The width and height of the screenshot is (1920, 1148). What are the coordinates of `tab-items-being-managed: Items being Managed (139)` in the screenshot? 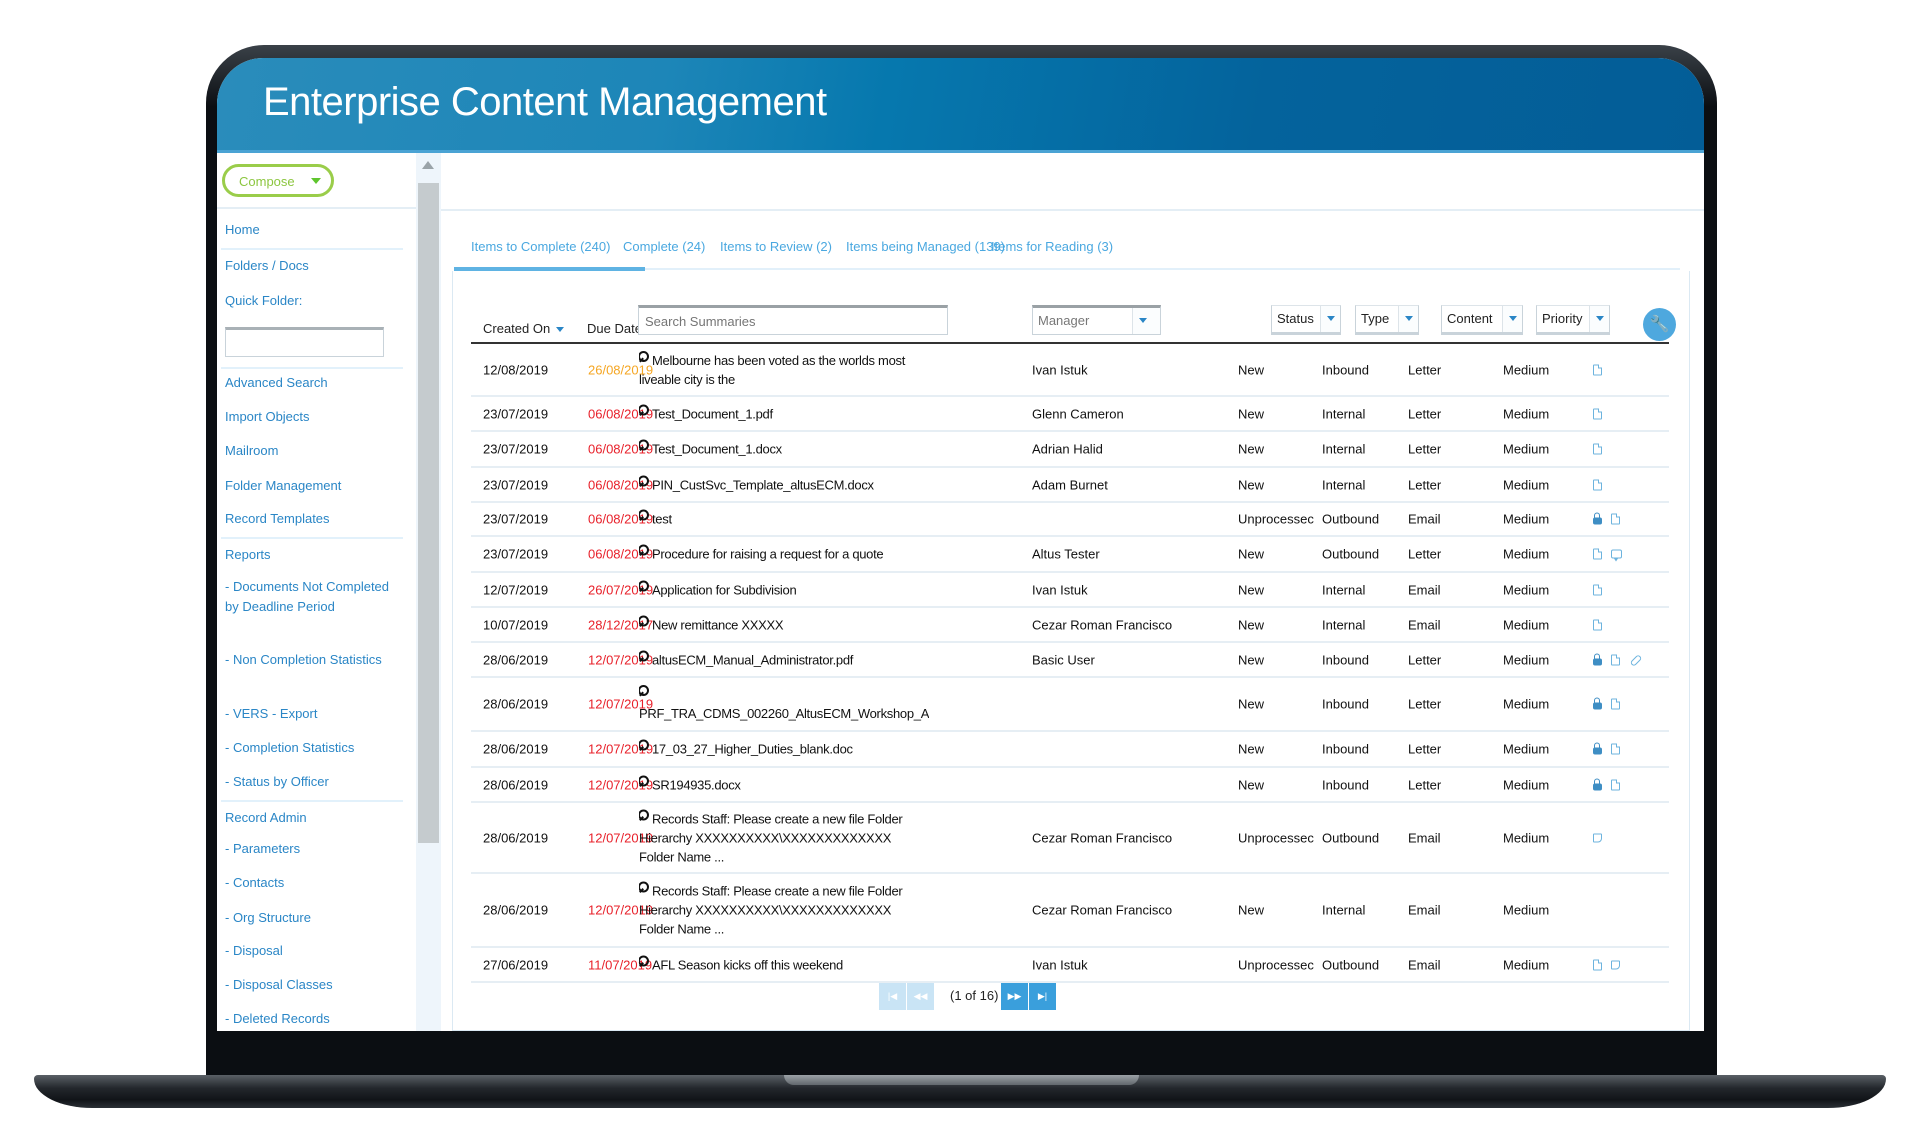 It's located at (925, 246).